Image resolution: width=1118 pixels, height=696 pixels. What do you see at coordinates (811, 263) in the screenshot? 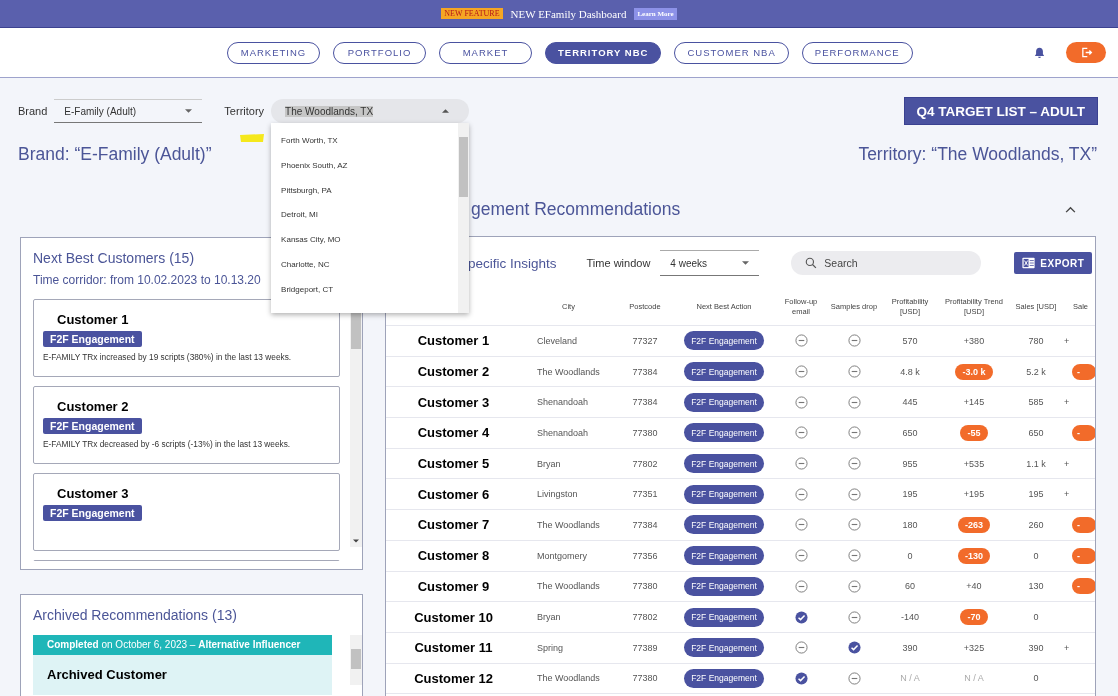
I see `search-icon` at bounding box center [811, 263].